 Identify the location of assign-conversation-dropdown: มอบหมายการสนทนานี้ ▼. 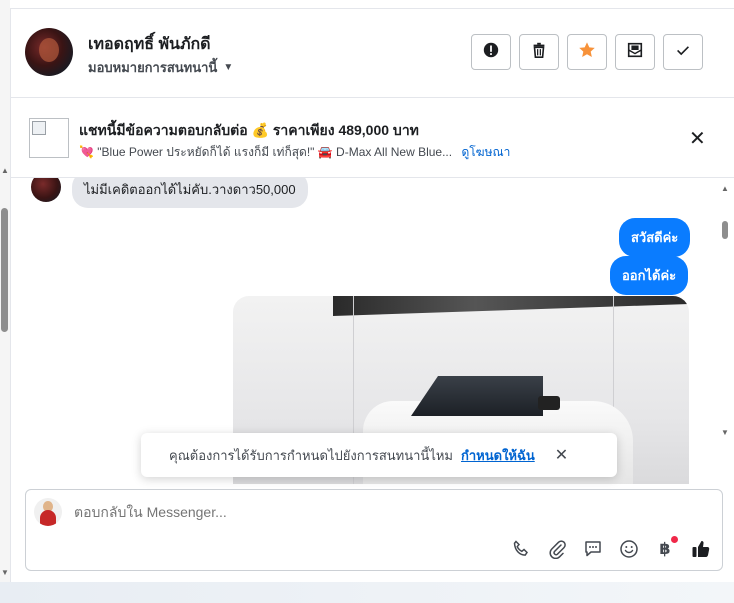
(160, 67).